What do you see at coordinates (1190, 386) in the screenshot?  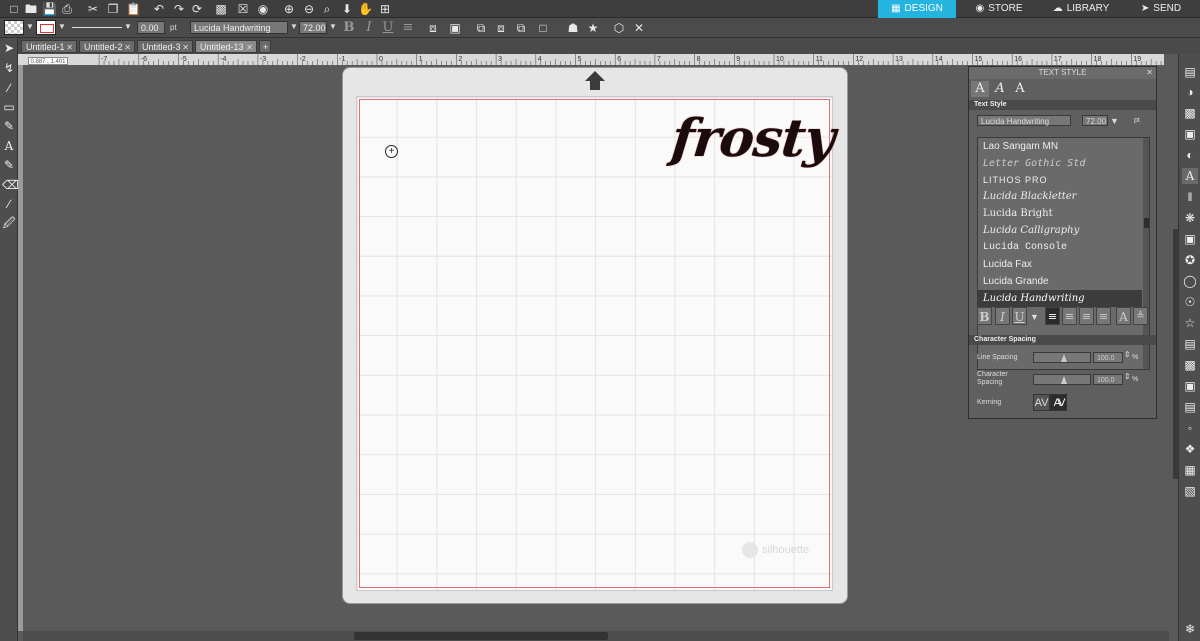 I see `nesting-icon: ▣` at bounding box center [1190, 386].